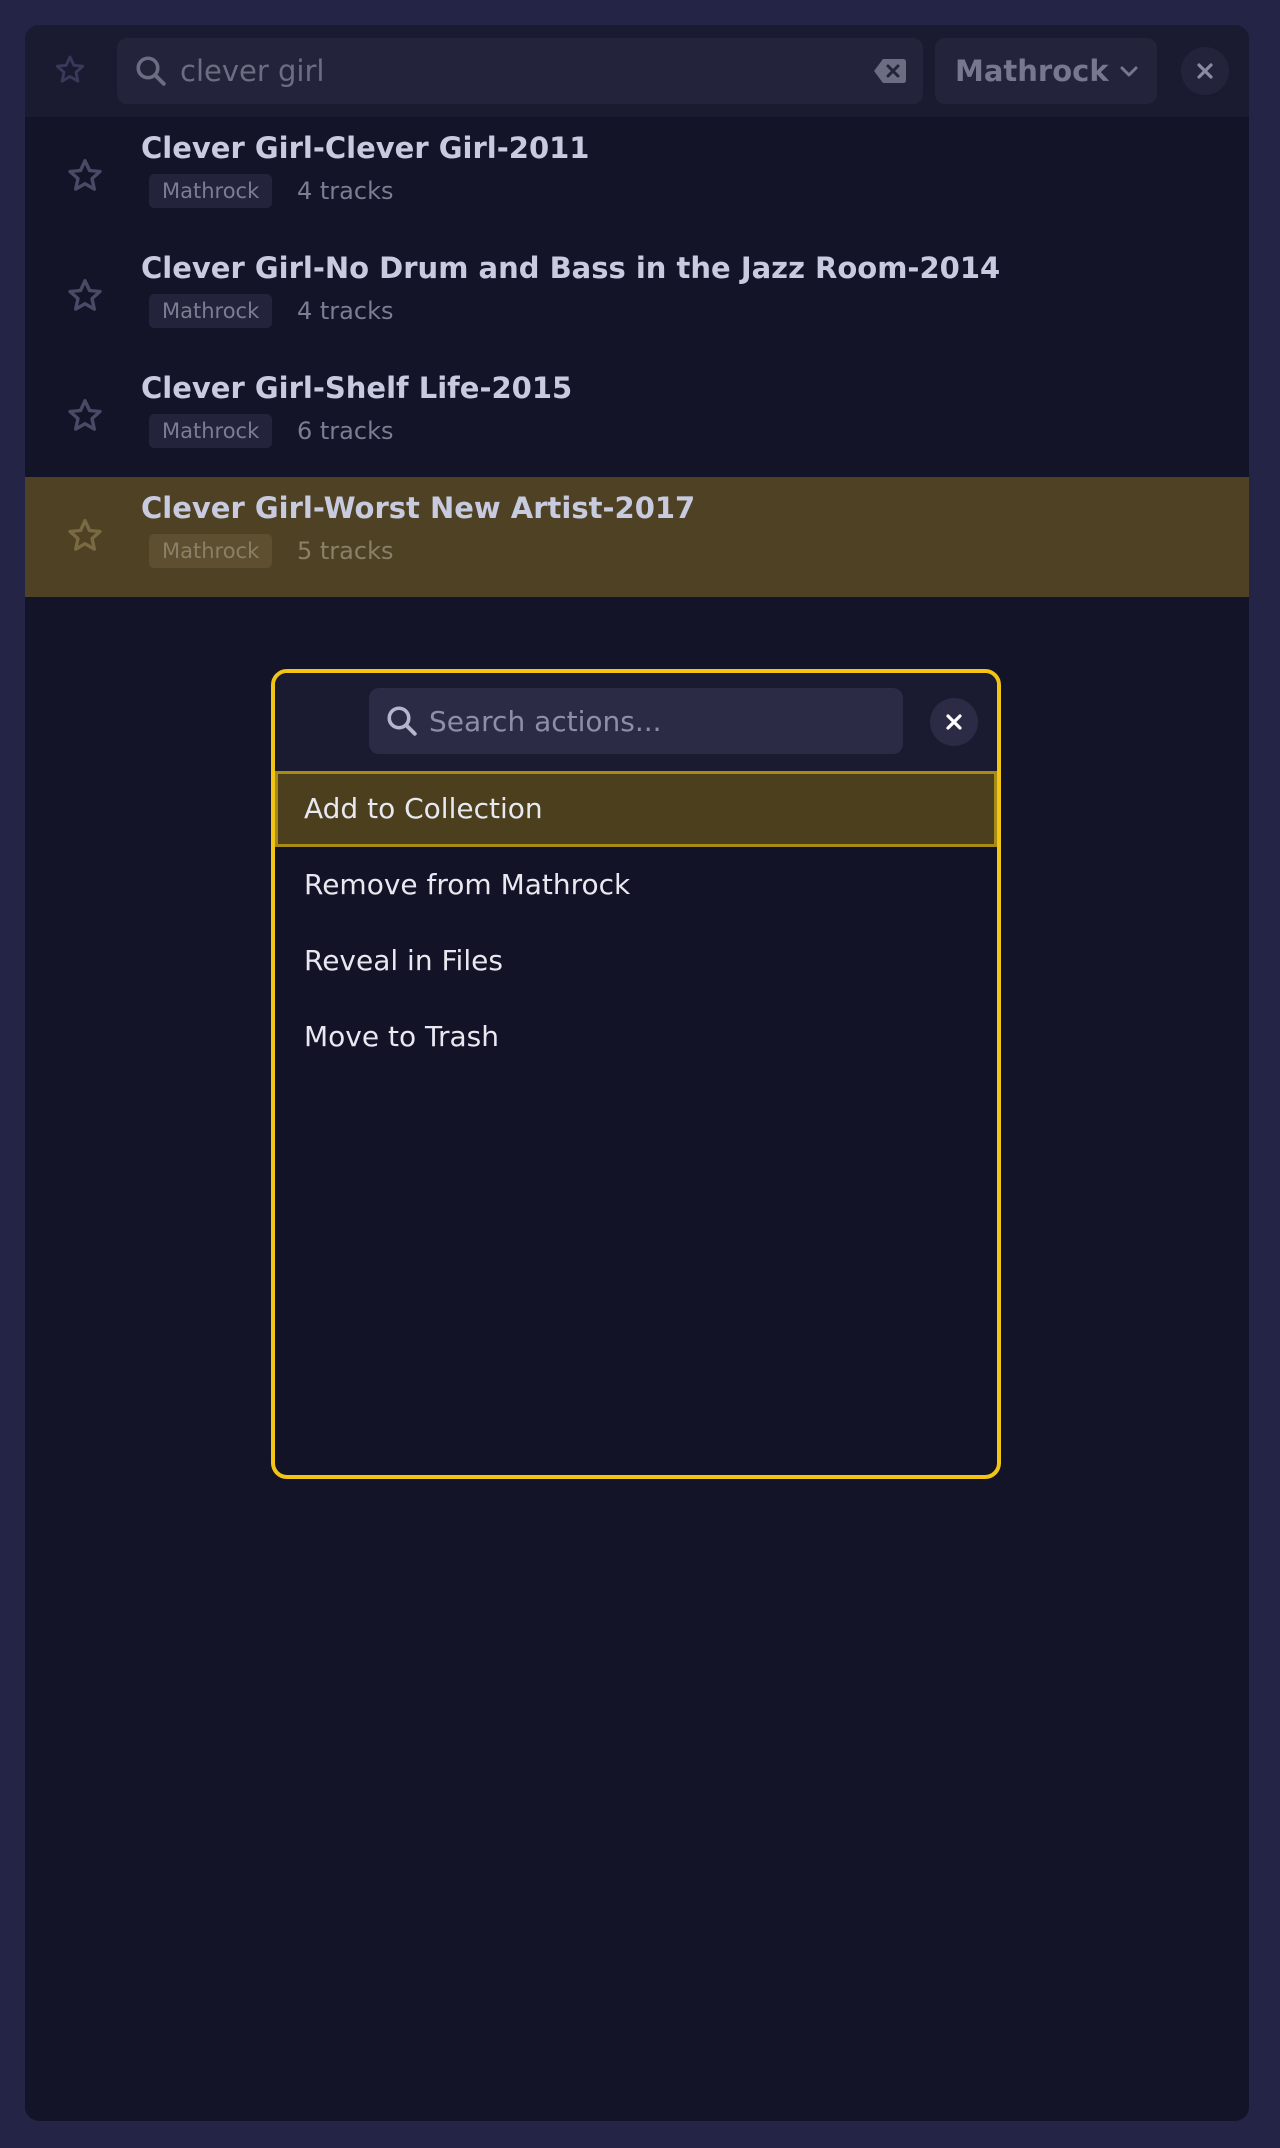 The height and width of the screenshot is (2148, 1280). I want to click on close-search-button, so click(1205, 71).